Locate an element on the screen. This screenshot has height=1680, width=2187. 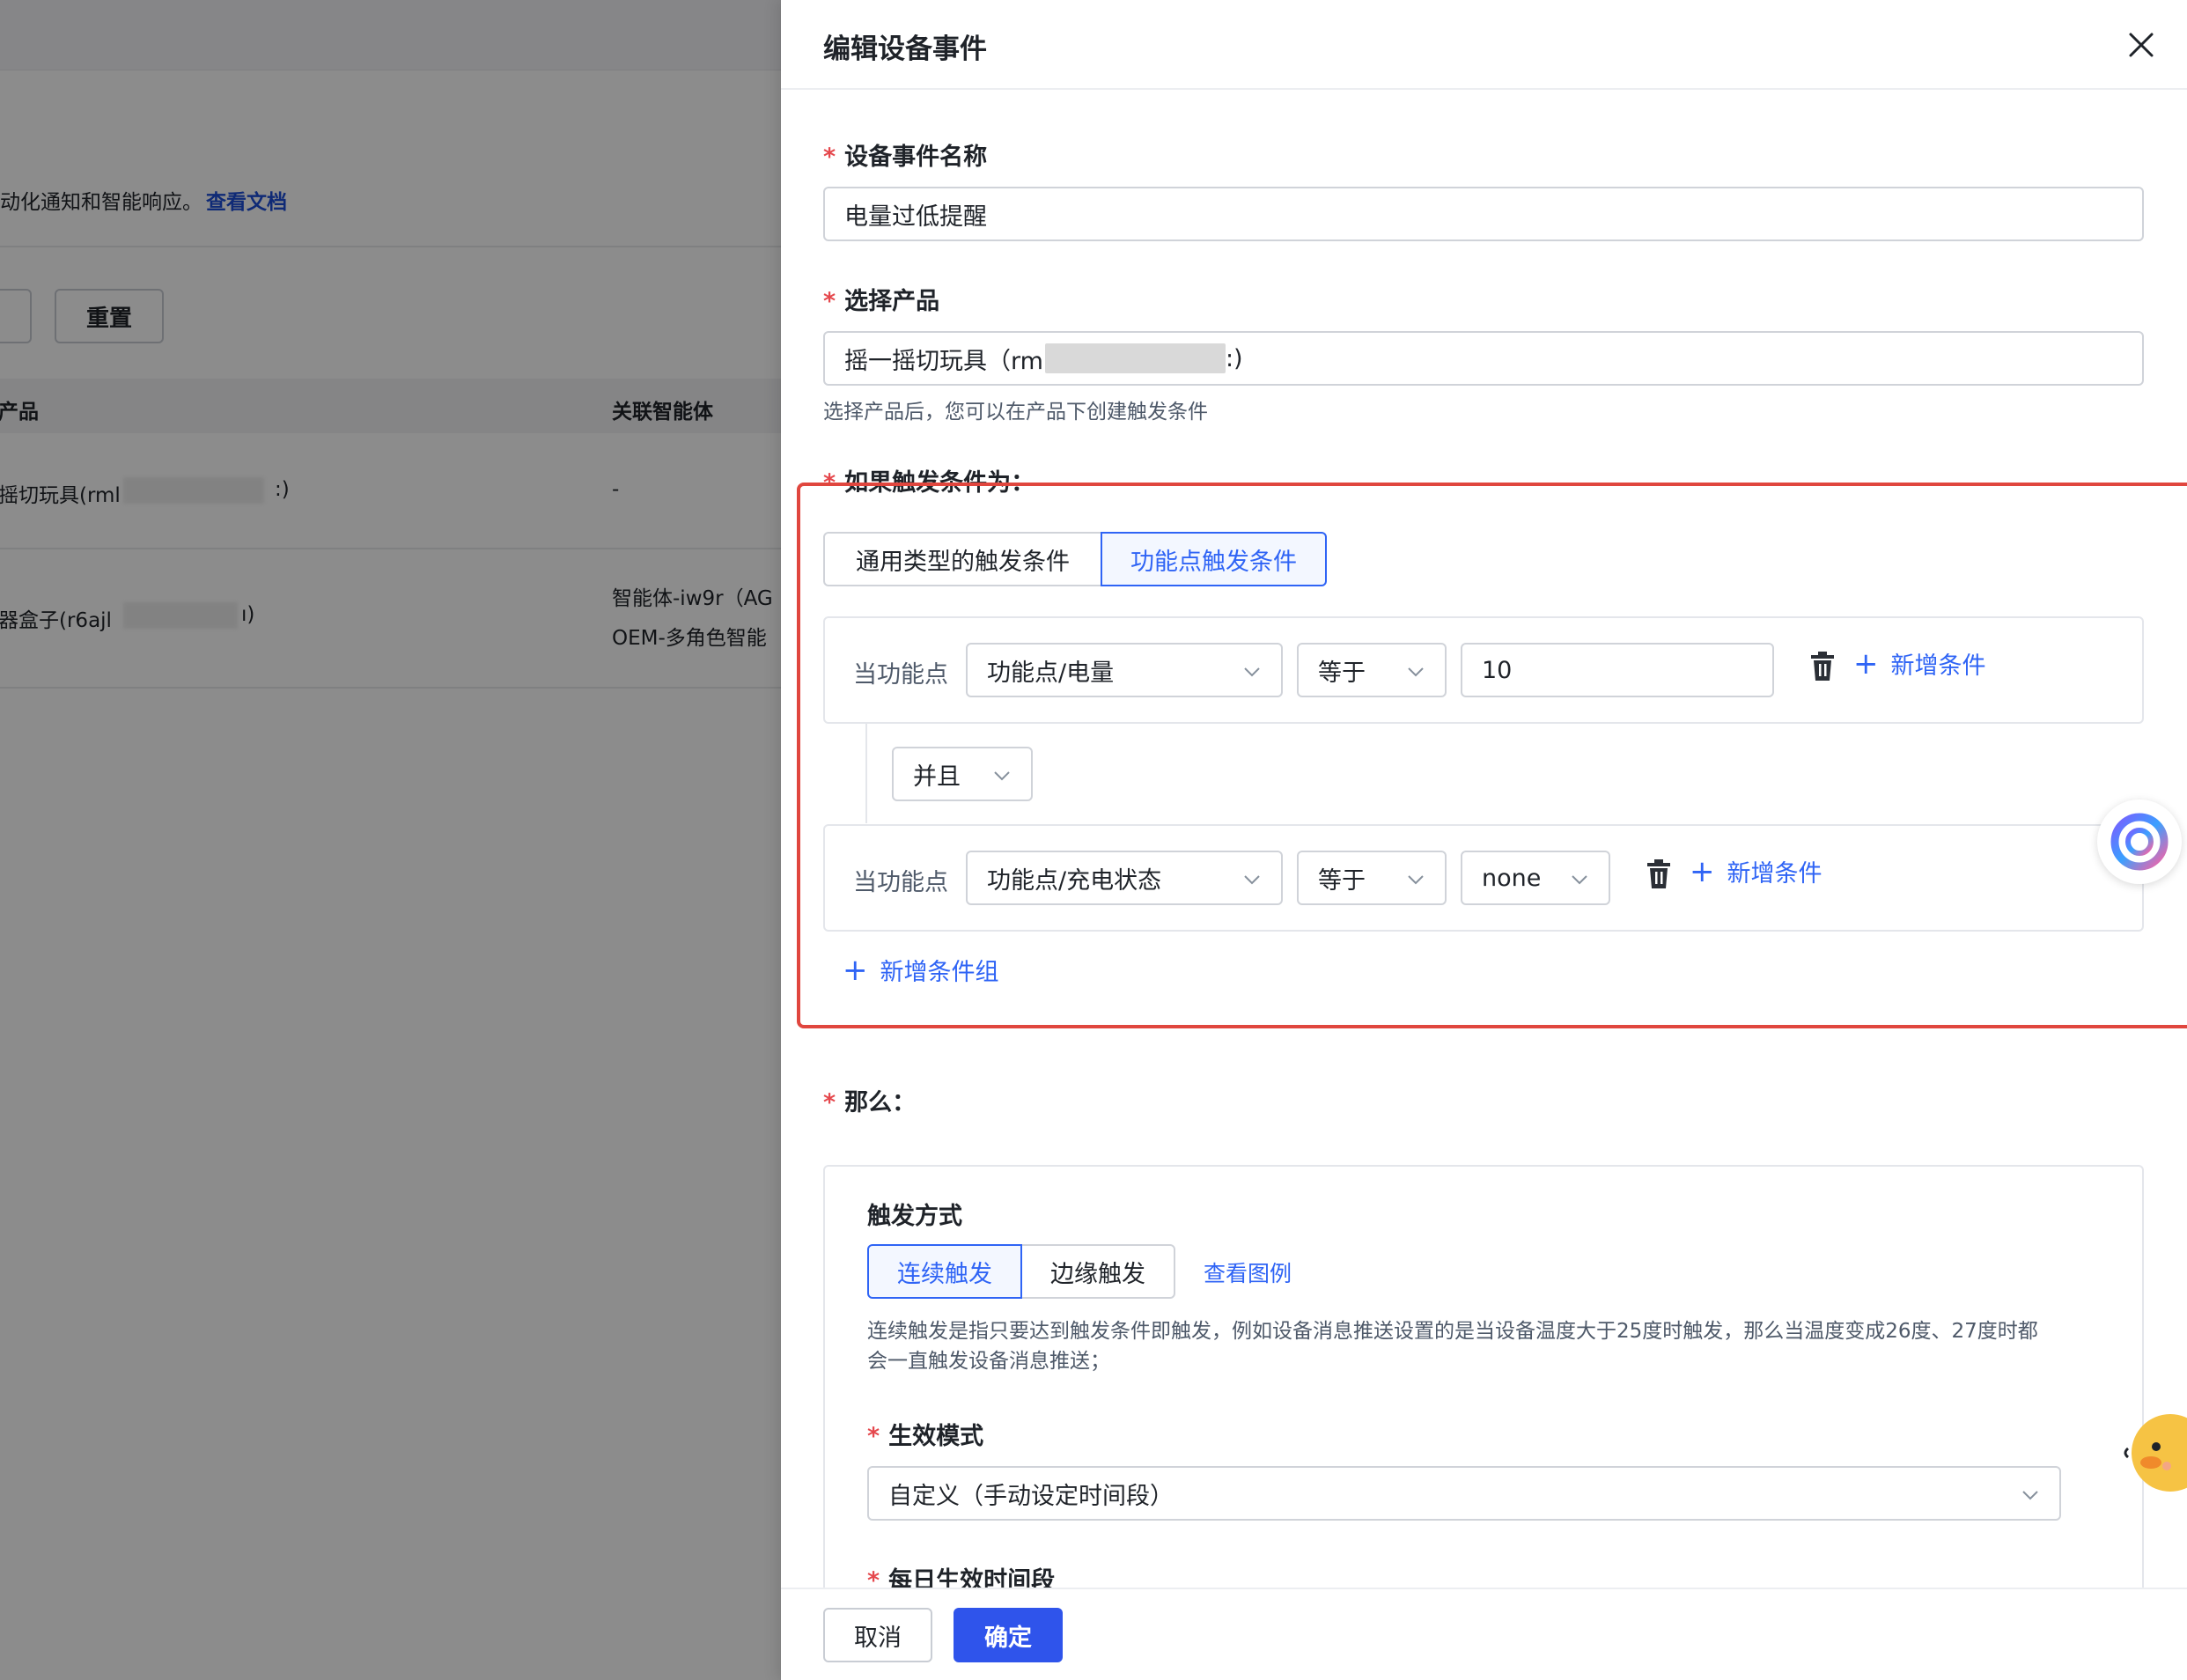
close-icon is located at coordinates (2141, 45).